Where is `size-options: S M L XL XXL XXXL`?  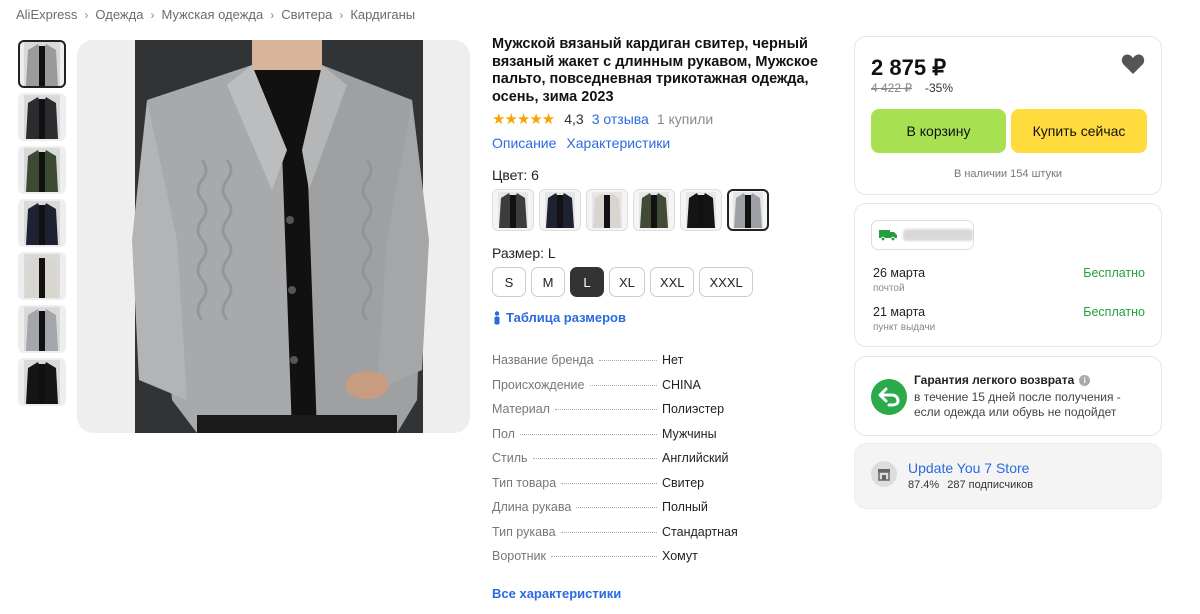
size-options: S M L XL XXL XXXL is located at coordinates (657, 282).